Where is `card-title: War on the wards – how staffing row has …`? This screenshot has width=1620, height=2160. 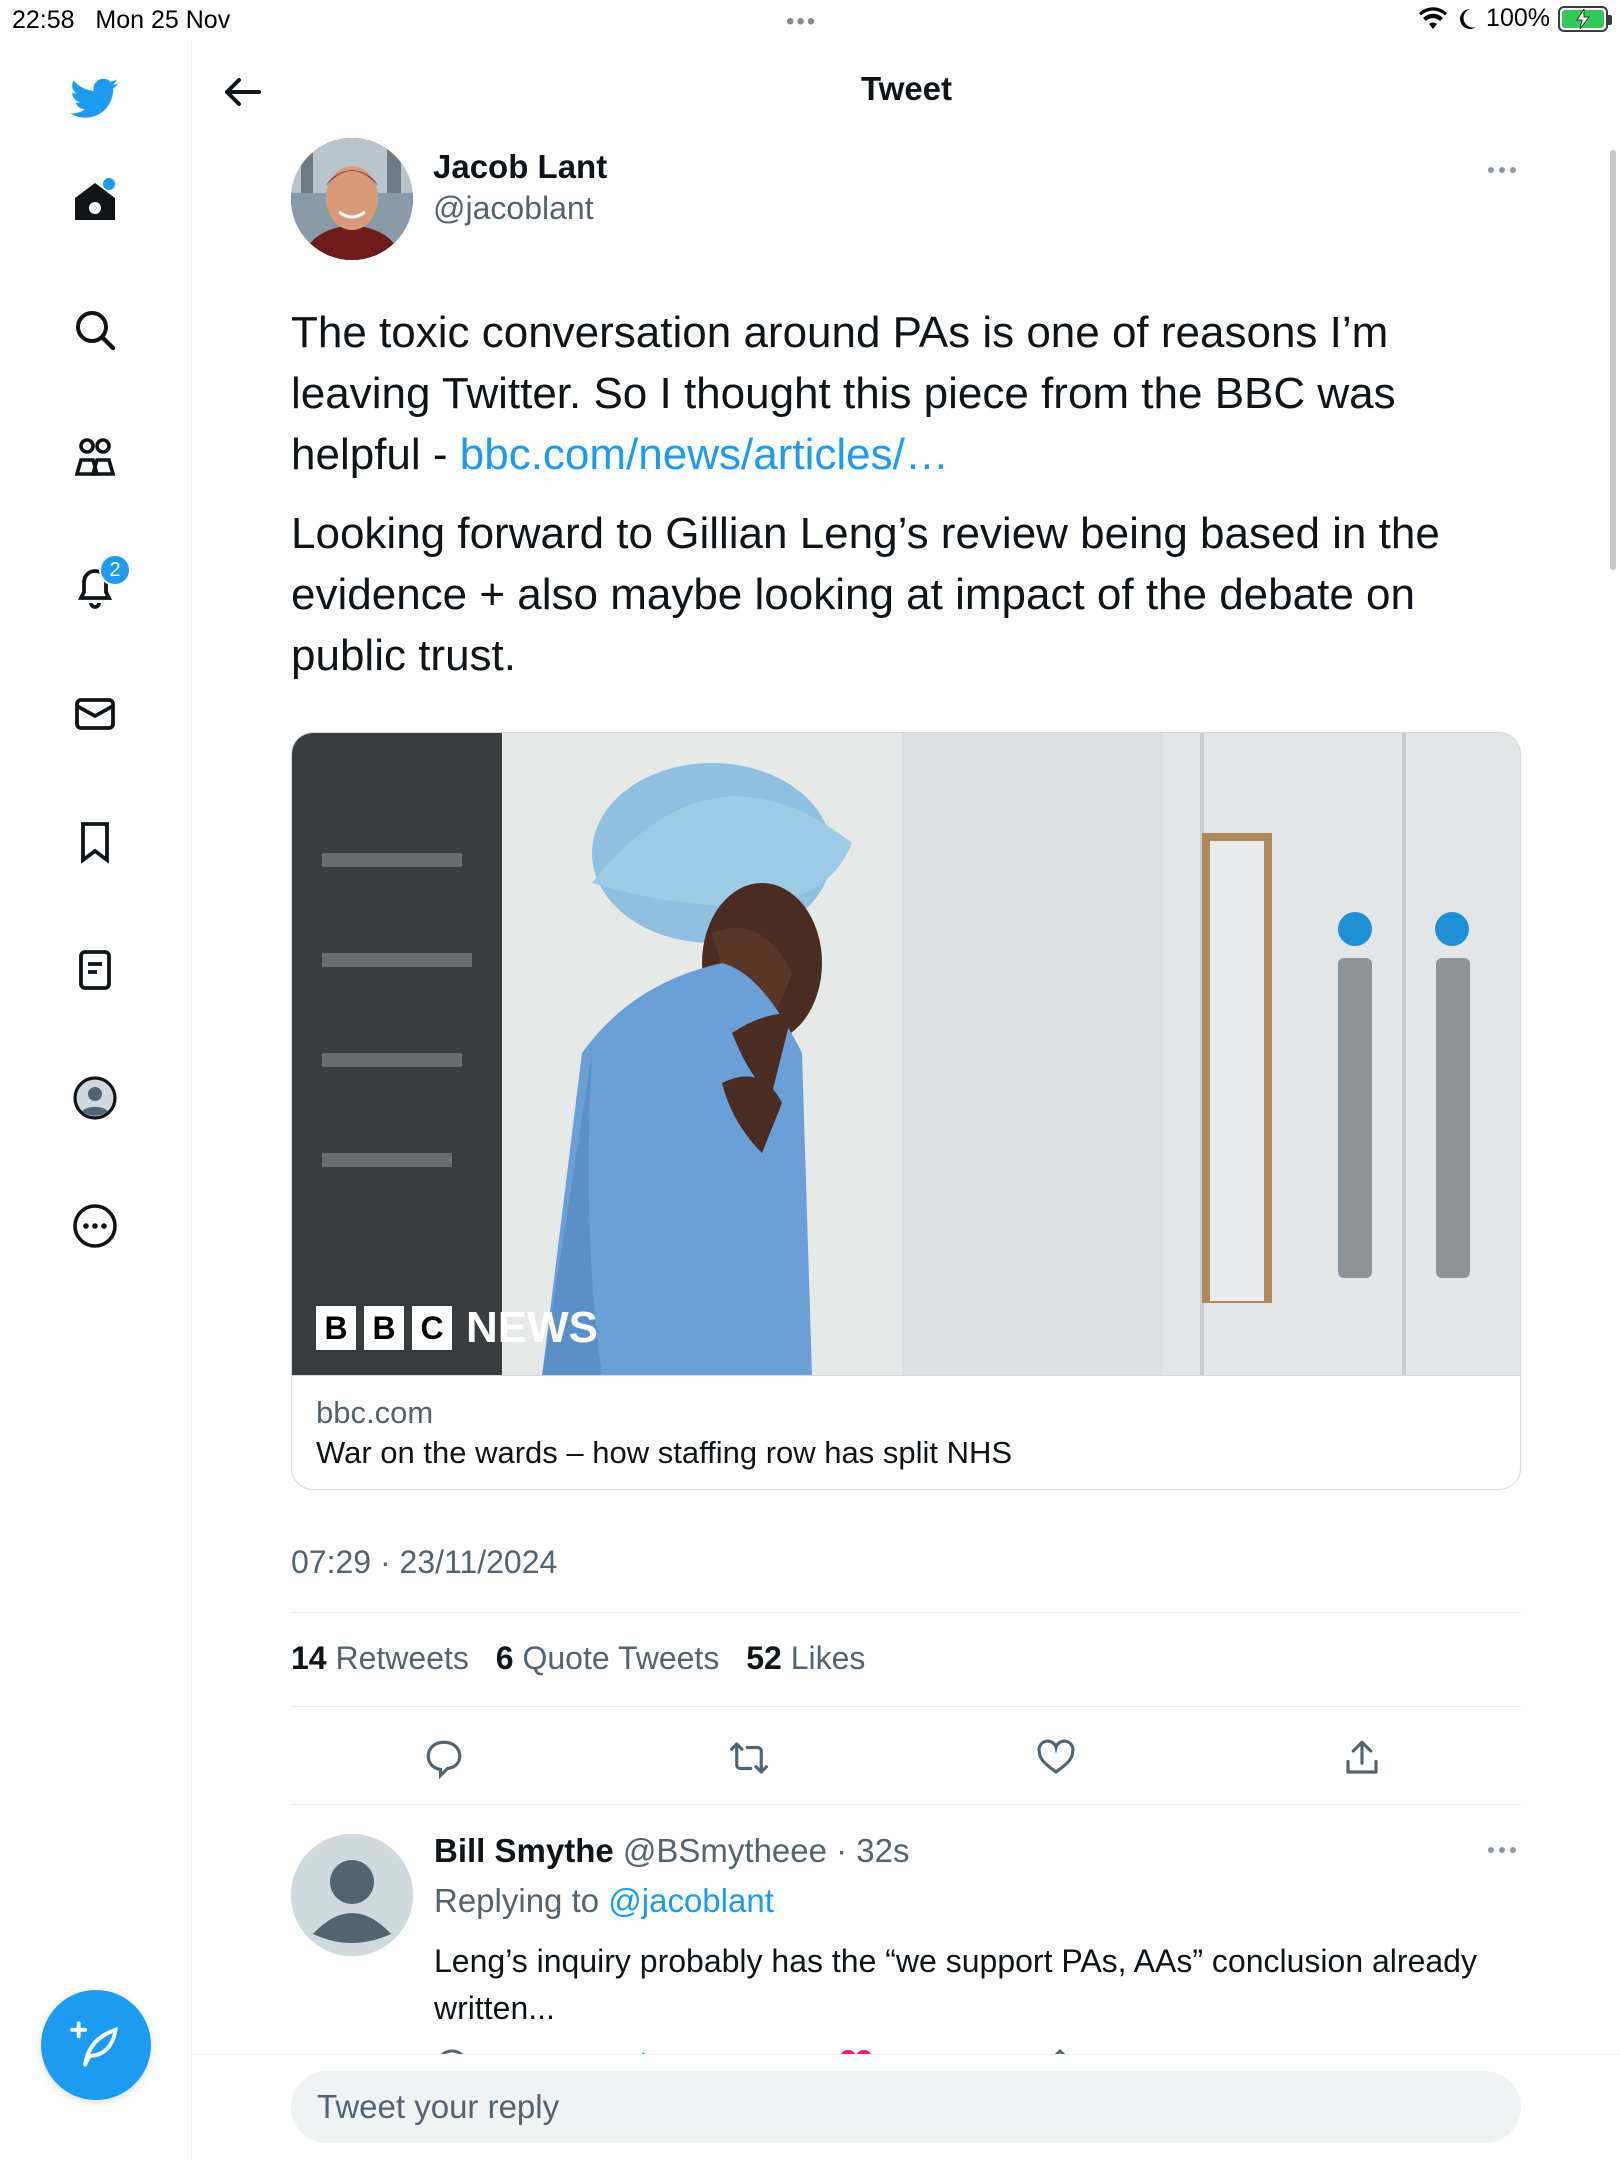
card-title: War on the wards – how staffing row has … is located at coordinates (664, 1452).